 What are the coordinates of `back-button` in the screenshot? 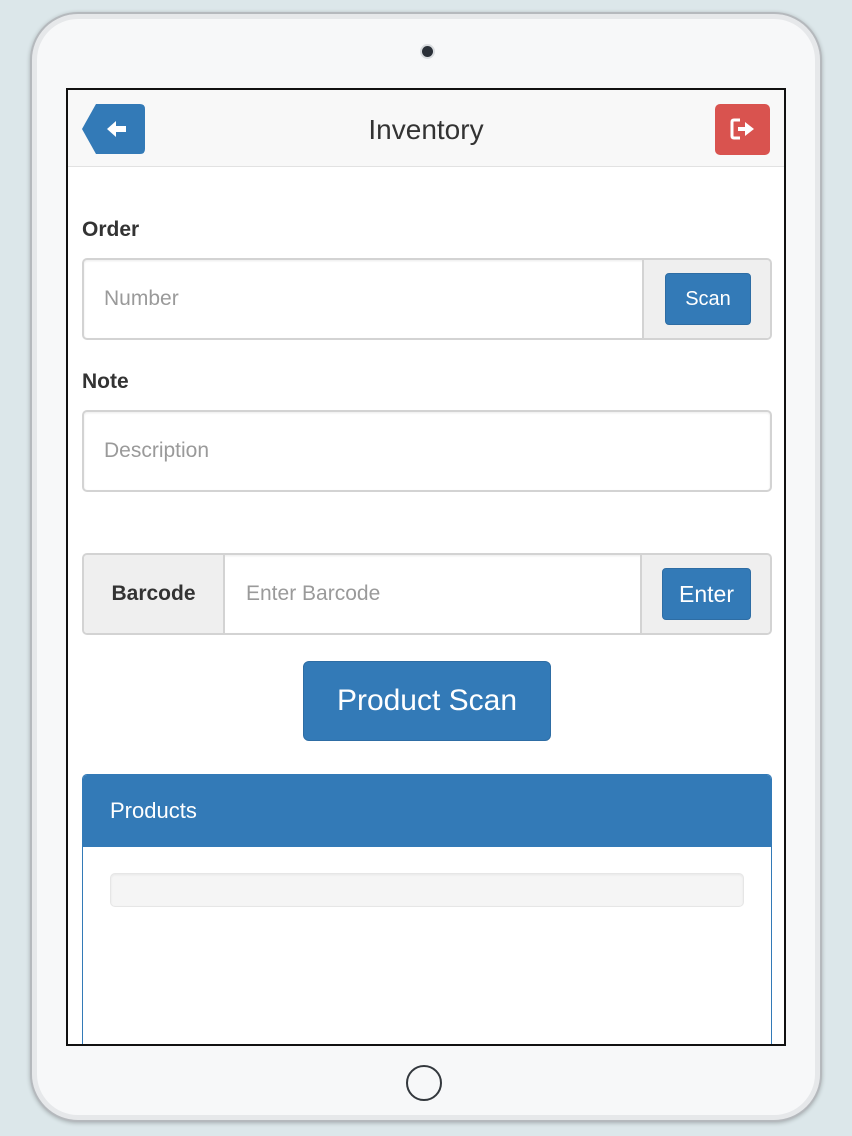 It's located at (113, 129).